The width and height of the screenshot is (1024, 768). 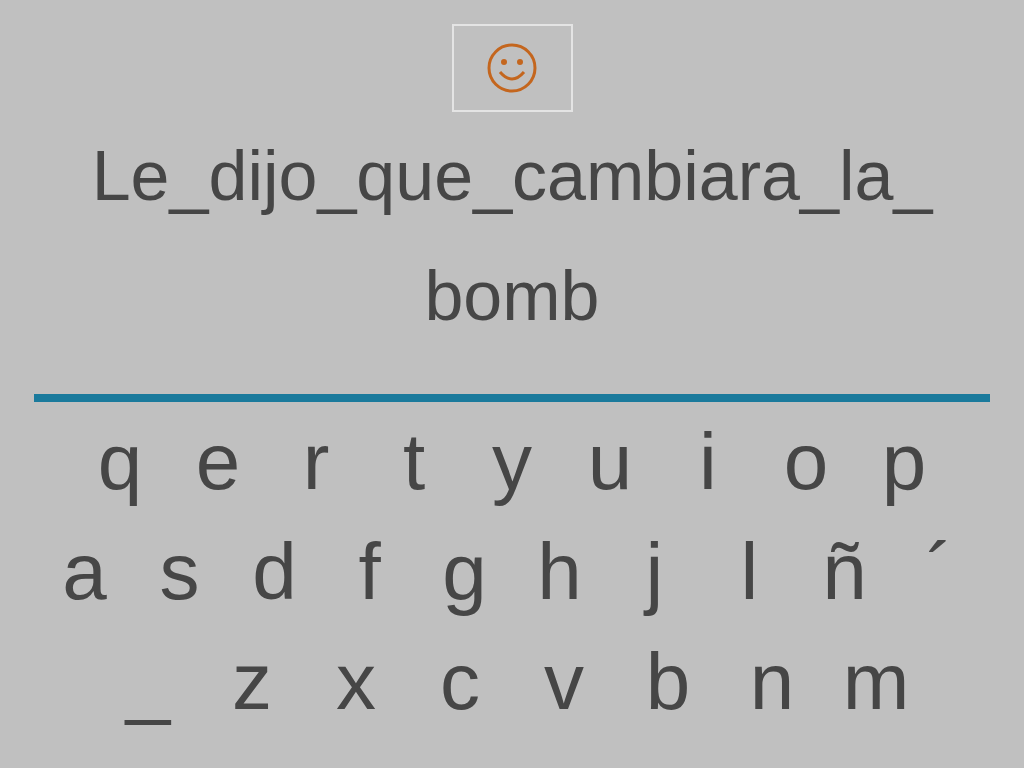 I want to click on letter-key: _, so click(x=148, y=682).